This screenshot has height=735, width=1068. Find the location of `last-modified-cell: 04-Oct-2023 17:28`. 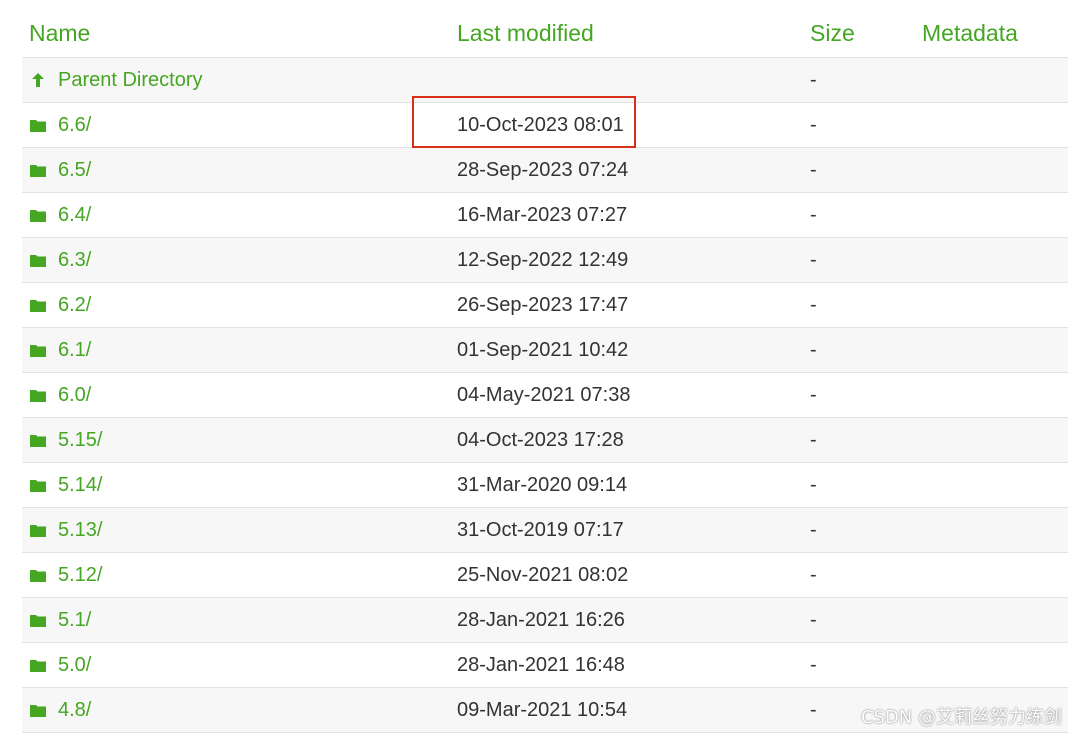

last-modified-cell: 04-Oct-2023 17:28 is located at coordinates (540, 439).